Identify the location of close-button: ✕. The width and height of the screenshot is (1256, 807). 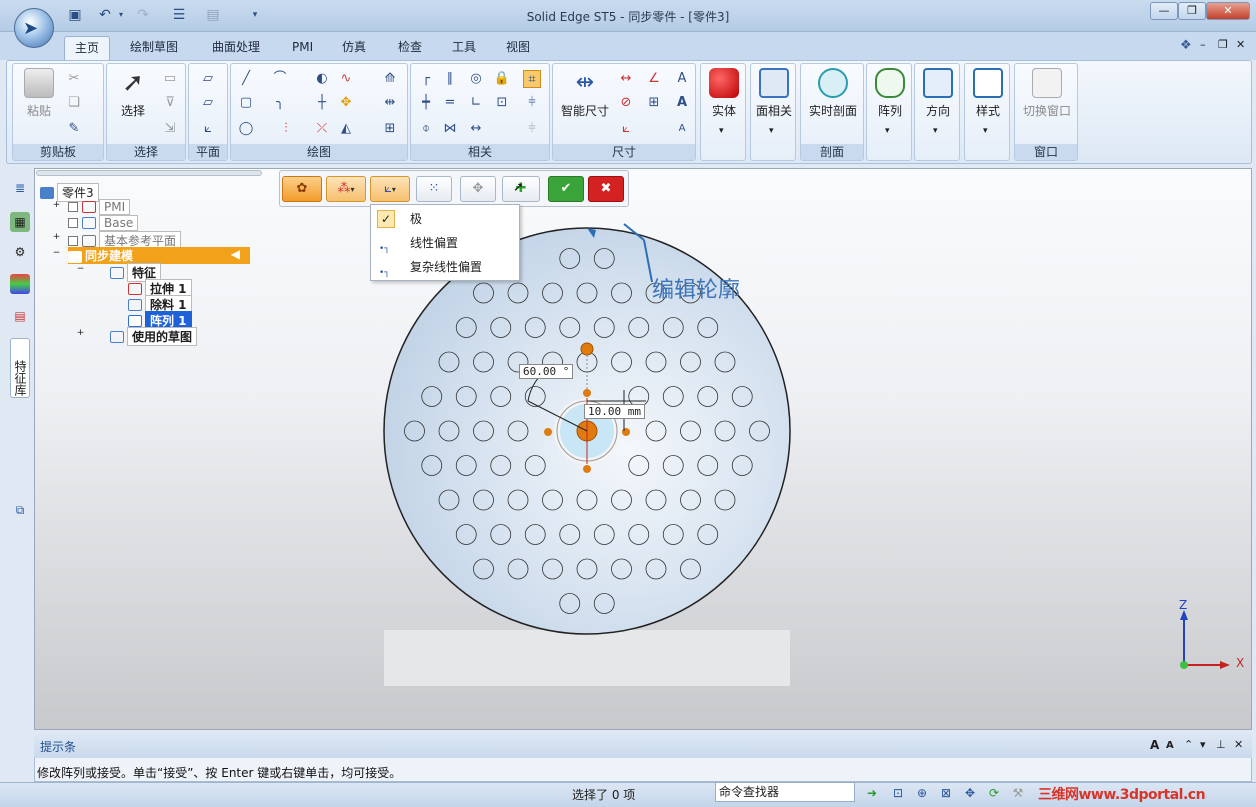
(1228, 11).